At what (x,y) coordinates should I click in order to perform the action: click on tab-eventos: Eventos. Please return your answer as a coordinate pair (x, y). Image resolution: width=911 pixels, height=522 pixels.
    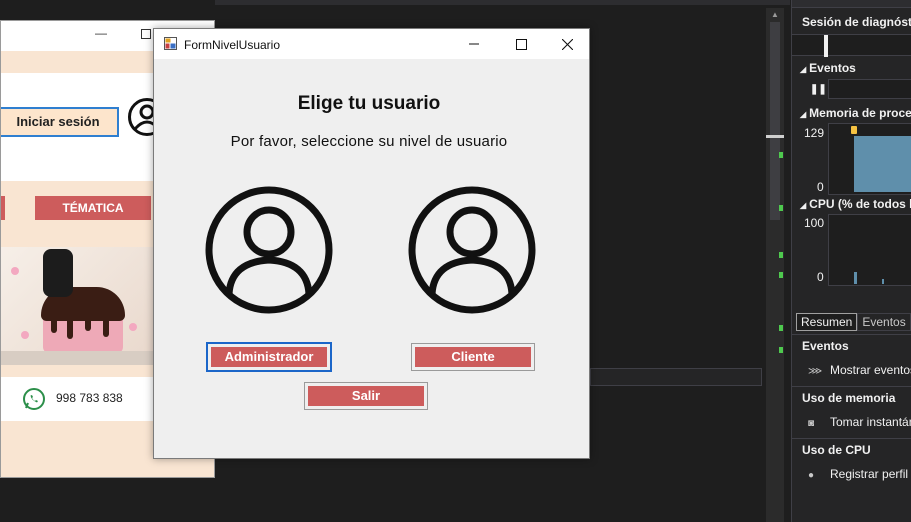
    Looking at the image, I should click on (884, 322).